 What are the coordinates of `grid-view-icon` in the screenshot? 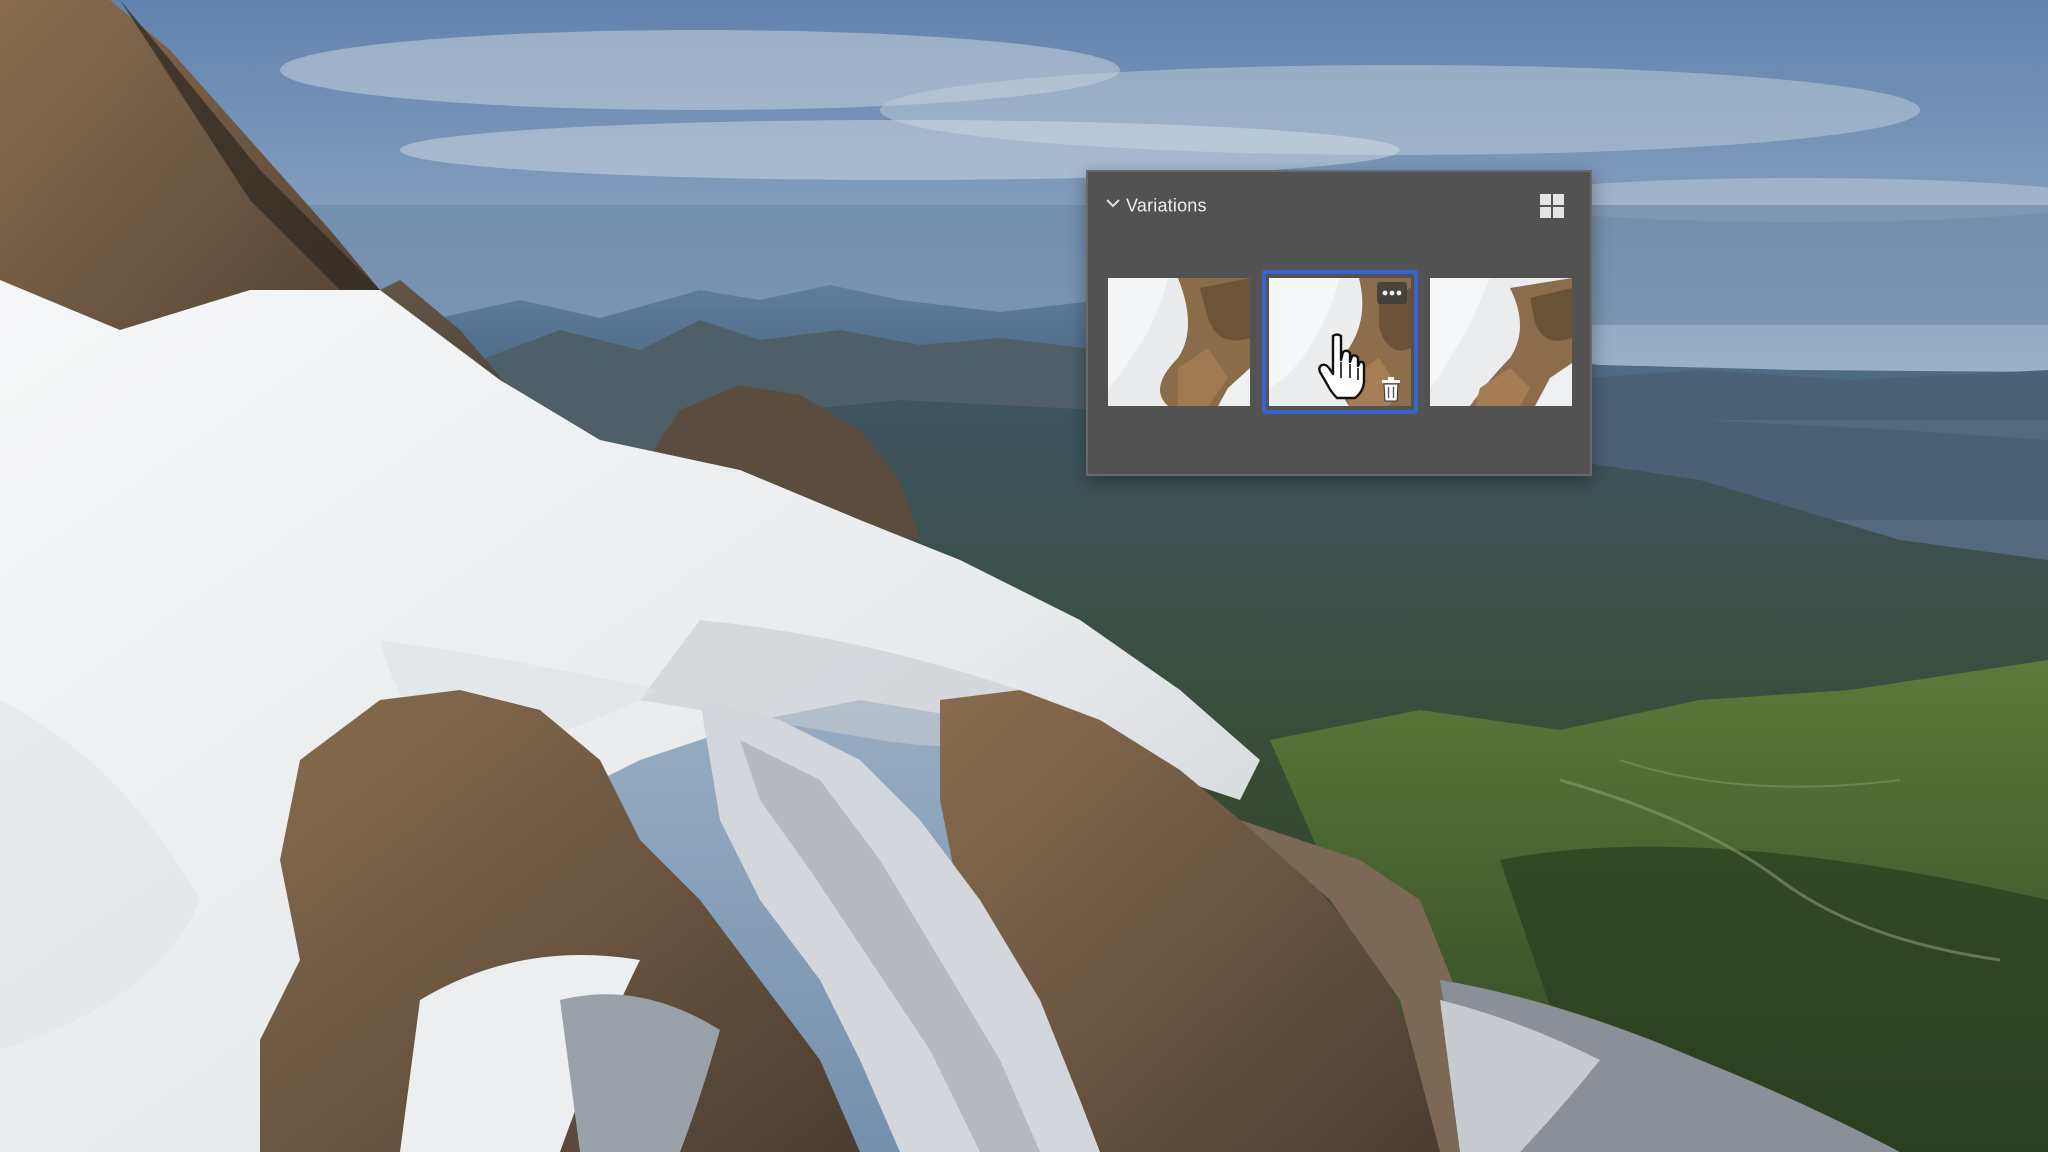 It's located at (1552, 206).